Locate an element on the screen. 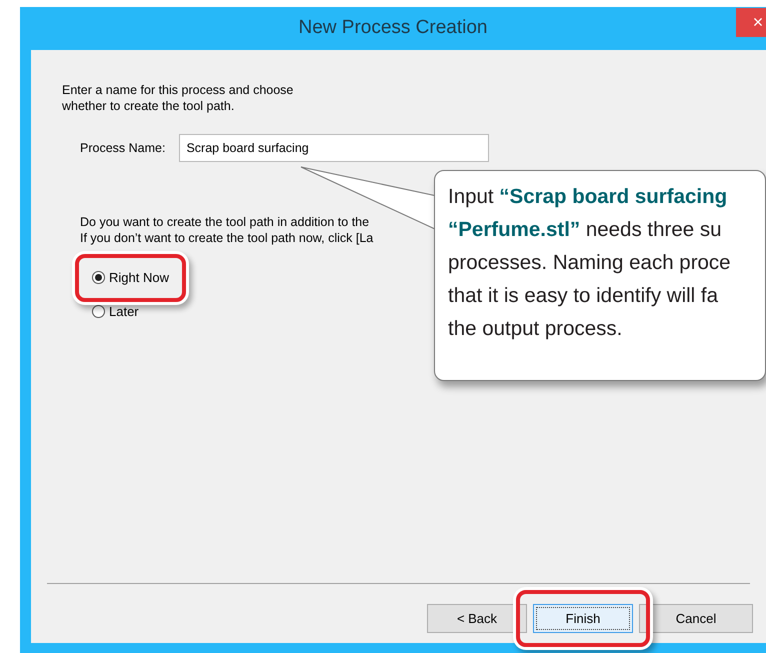  instruction-text: Enter a name for this process and choose whether to create the tool path. is located at coordinates (178, 98).